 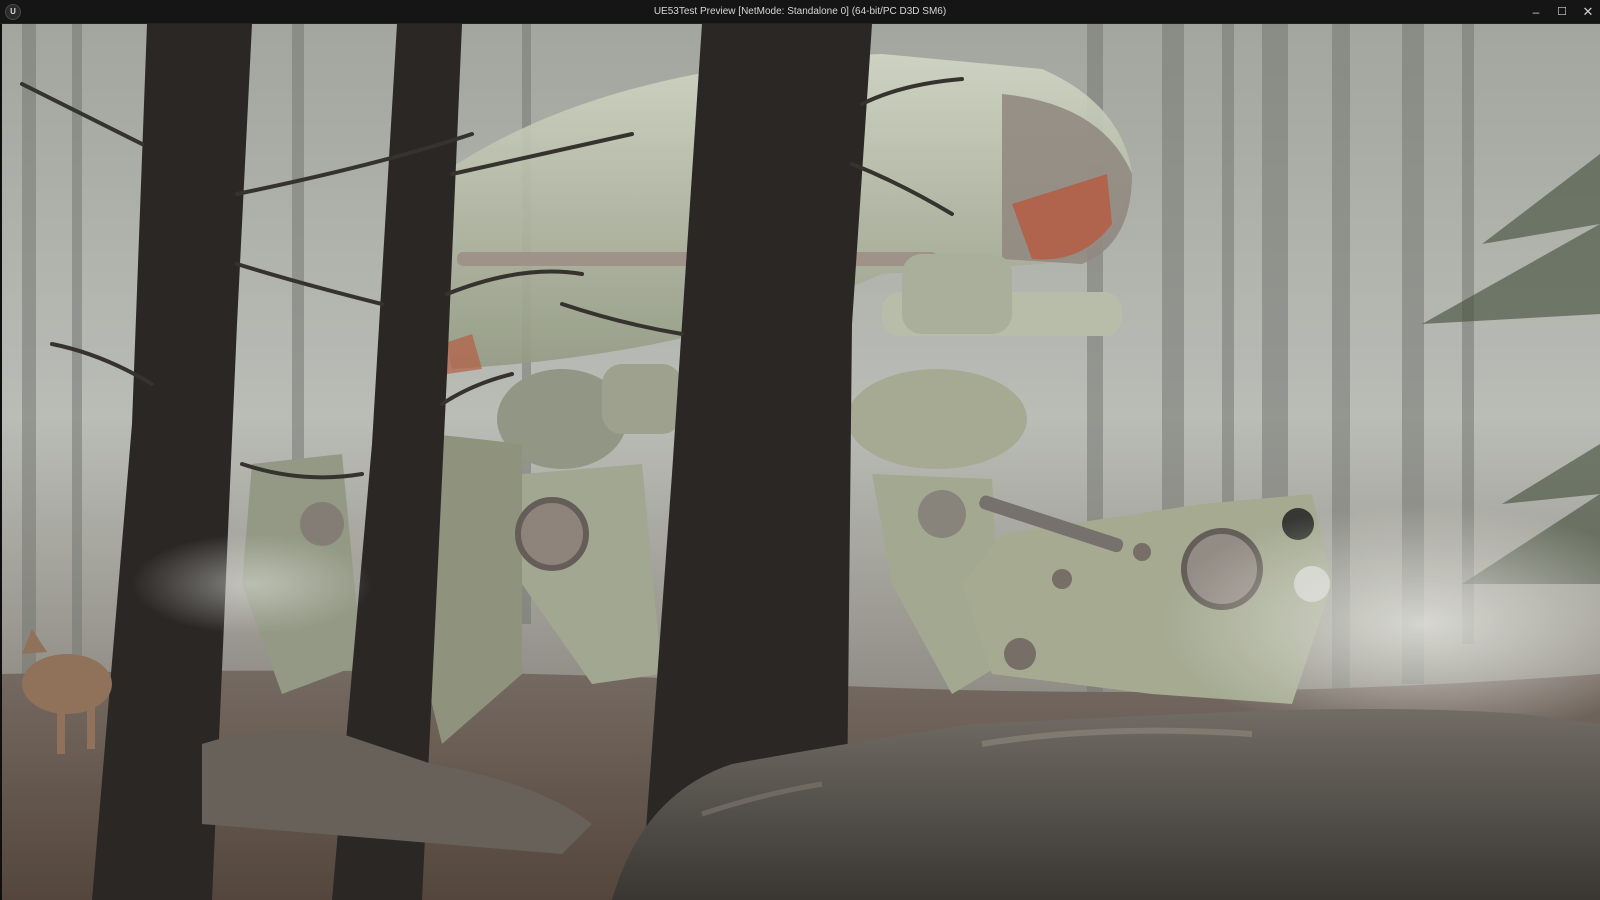 I want to click on minimize-icon: –, so click(x=1536, y=12).